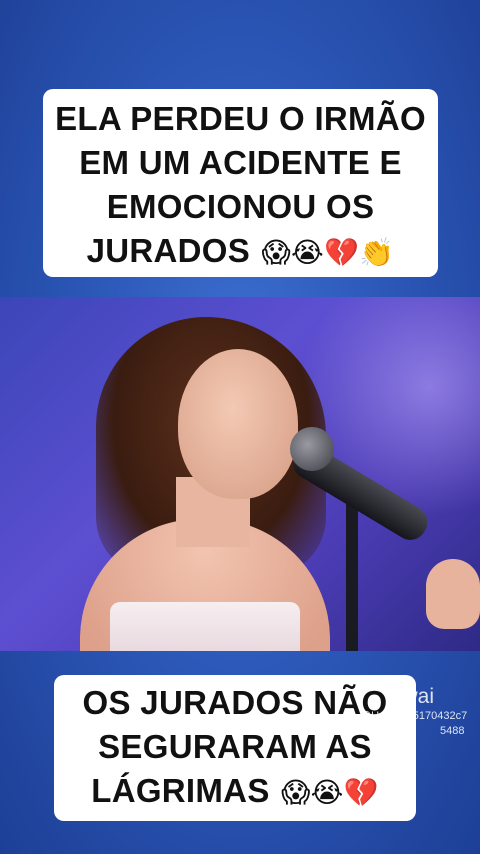 The image size is (480, 854). Describe the element at coordinates (205, 626) in the screenshot. I see `singer-dress` at that location.